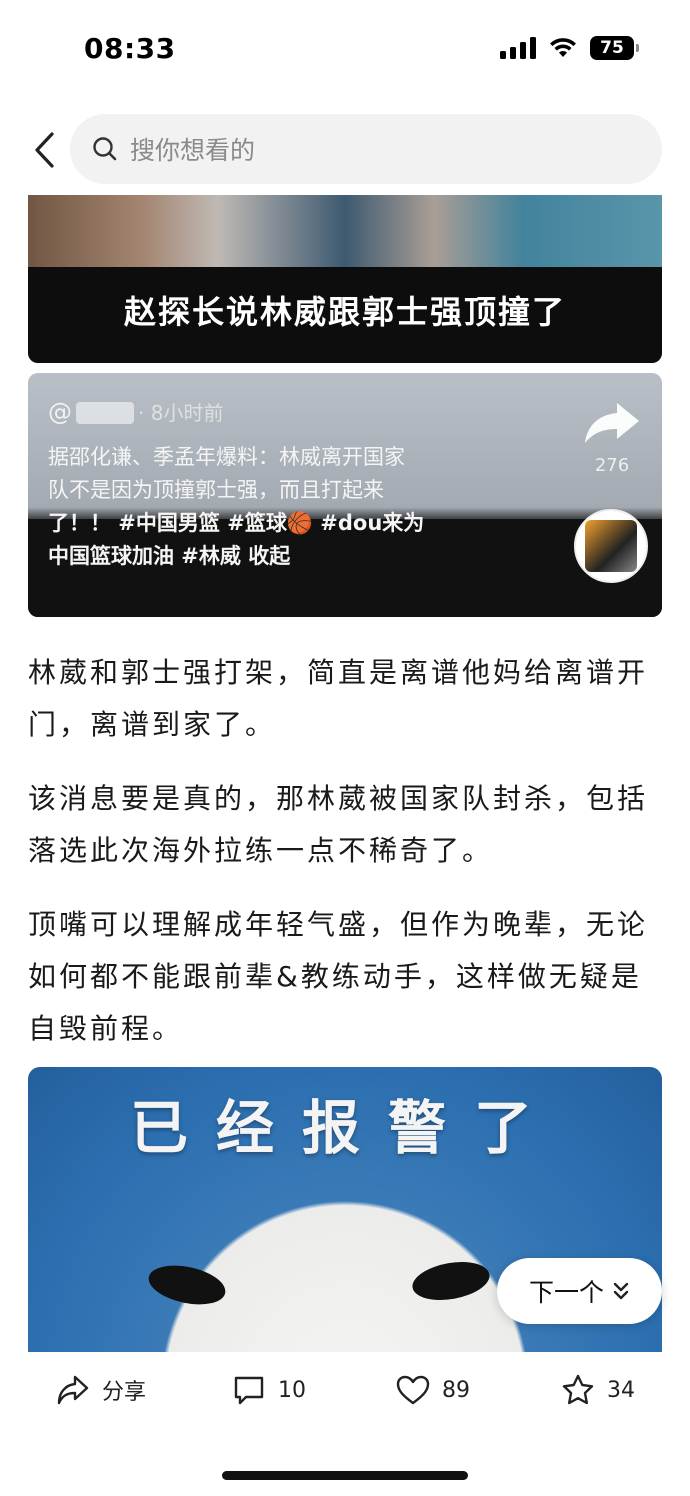 The height and width of the screenshot is (1496, 690). I want to click on like-button: 89, so click(433, 1390).